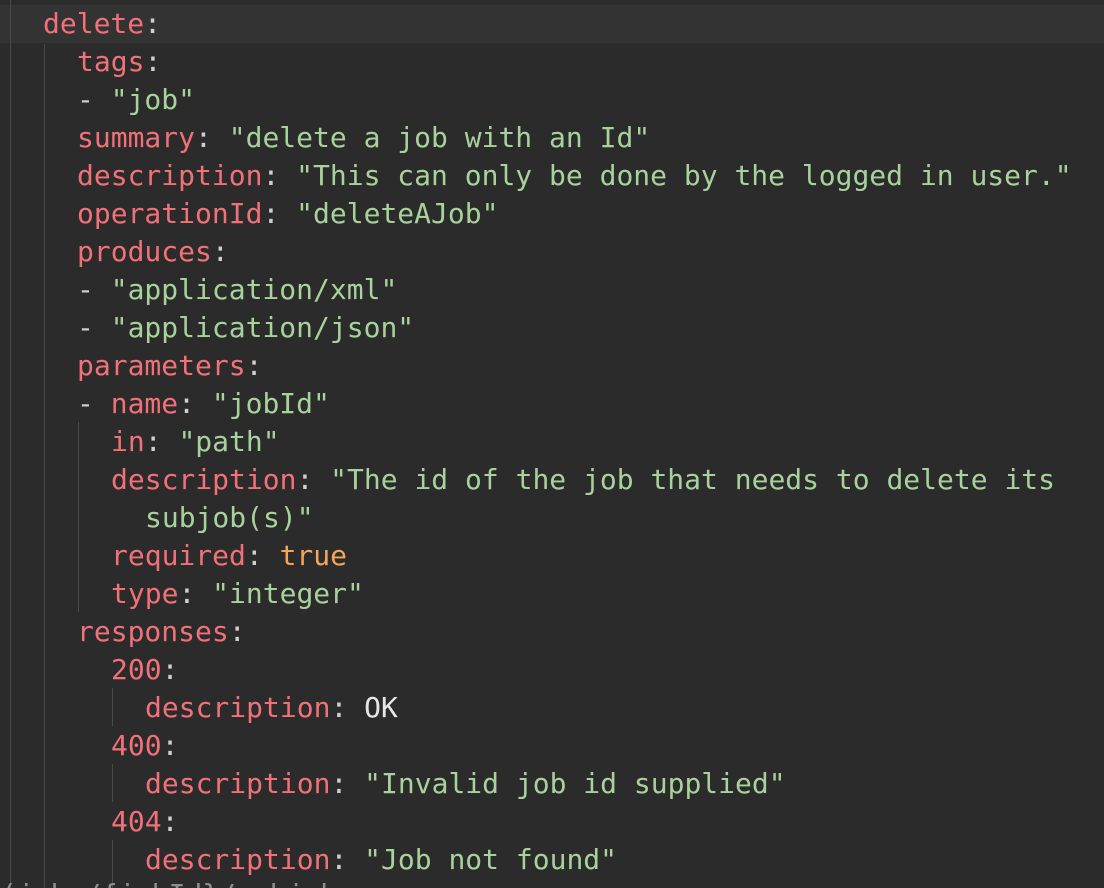 This screenshot has height=888, width=1104. Describe the element at coordinates (229, 555) in the screenshot. I see `code-line-param-required: required: true` at that location.